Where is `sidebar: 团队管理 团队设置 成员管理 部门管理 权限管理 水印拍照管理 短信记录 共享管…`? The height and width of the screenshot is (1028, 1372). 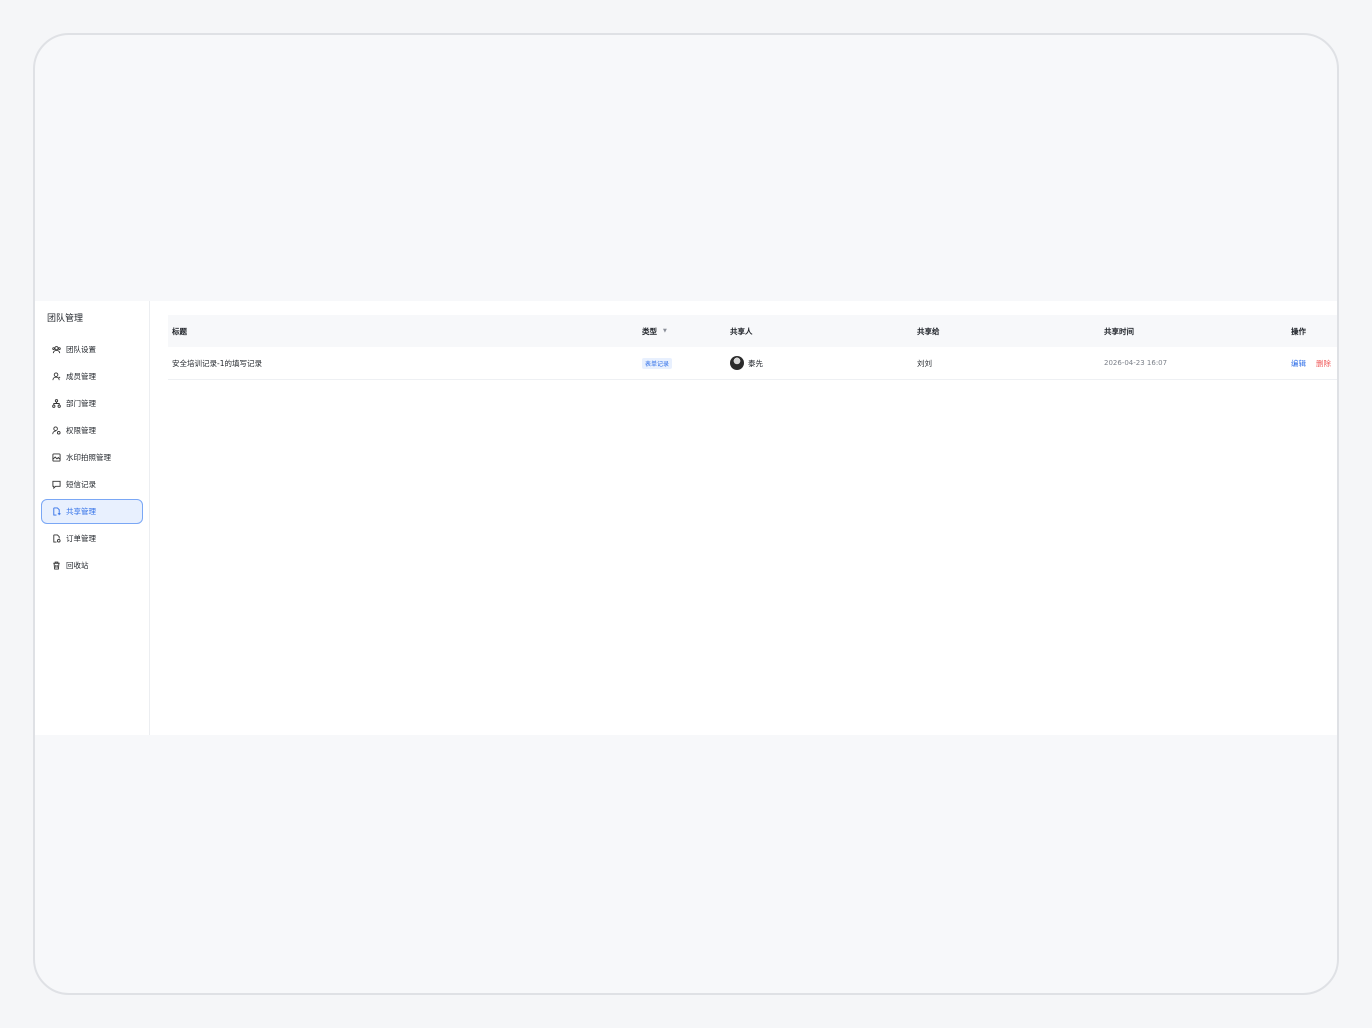
sidebar: 团队管理 团队设置 成员管理 部门管理 权限管理 水印拍照管理 短信记录 共享管… is located at coordinates (92, 518).